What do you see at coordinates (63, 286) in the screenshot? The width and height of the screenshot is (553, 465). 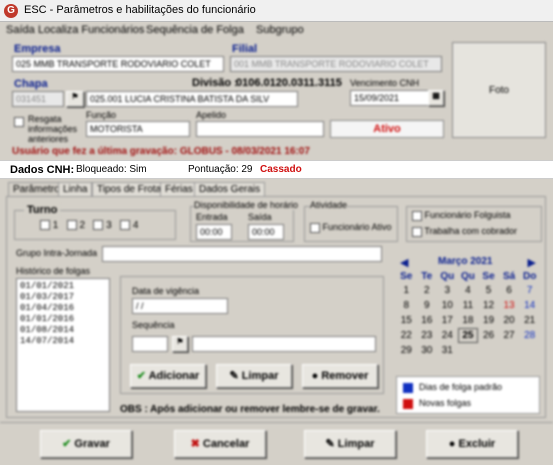 I see `list-item: 01/01/2021` at bounding box center [63, 286].